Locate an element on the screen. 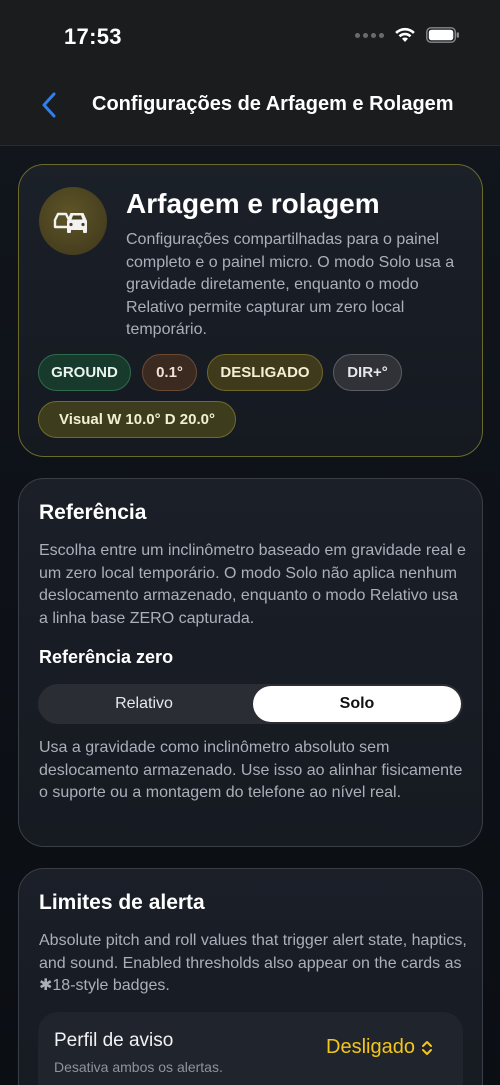 The height and width of the screenshot is (1085, 500). warning-profile-subtitle: Desativa ambos os alertas. is located at coordinates (138, 1067).